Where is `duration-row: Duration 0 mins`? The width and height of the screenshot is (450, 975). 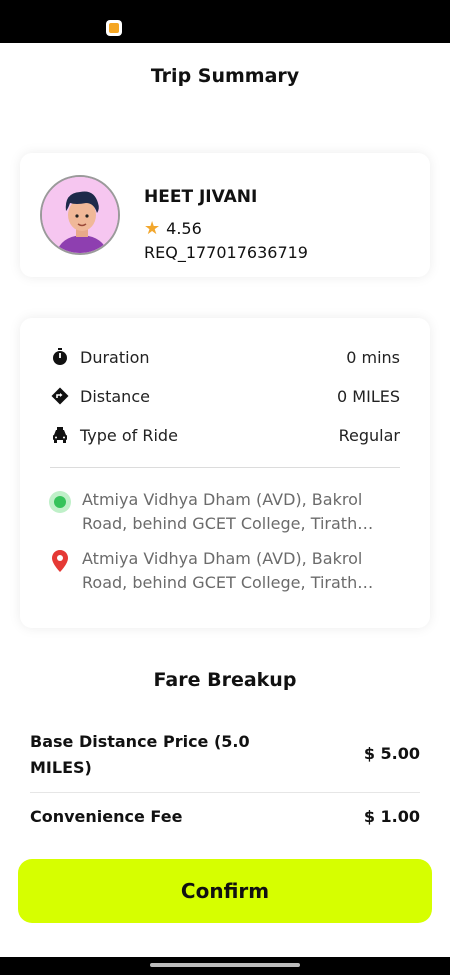
duration-row: Duration 0 mins is located at coordinates (225, 357).